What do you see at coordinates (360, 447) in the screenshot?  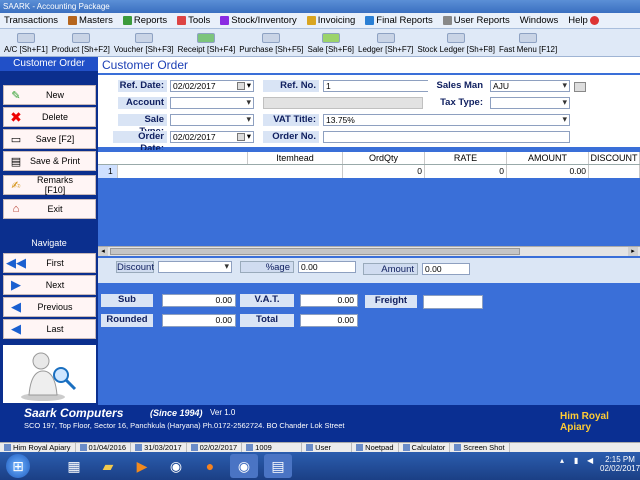 I see `notepad-icon` at bounding box center [360, 447].